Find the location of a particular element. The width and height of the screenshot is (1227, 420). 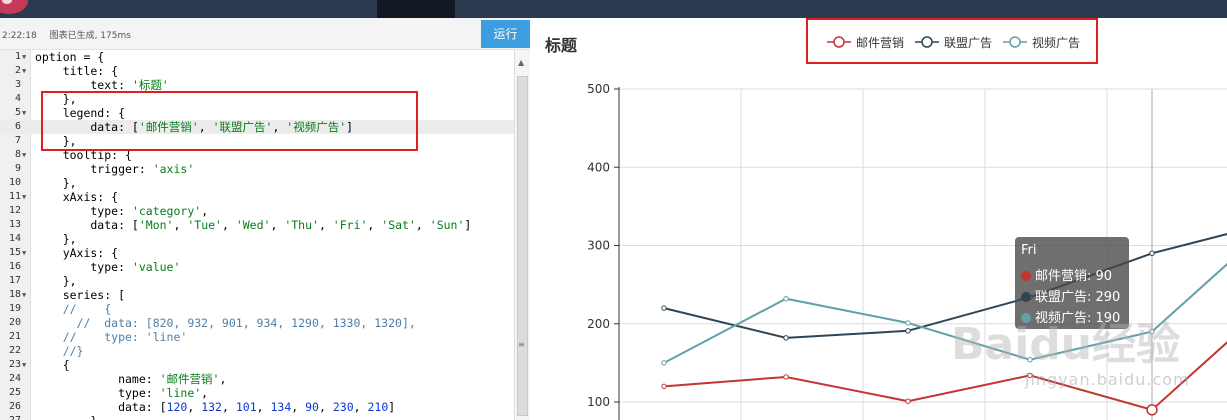

code-line: 15 ▼ yAxis: { is located at coordinates (257, 253).